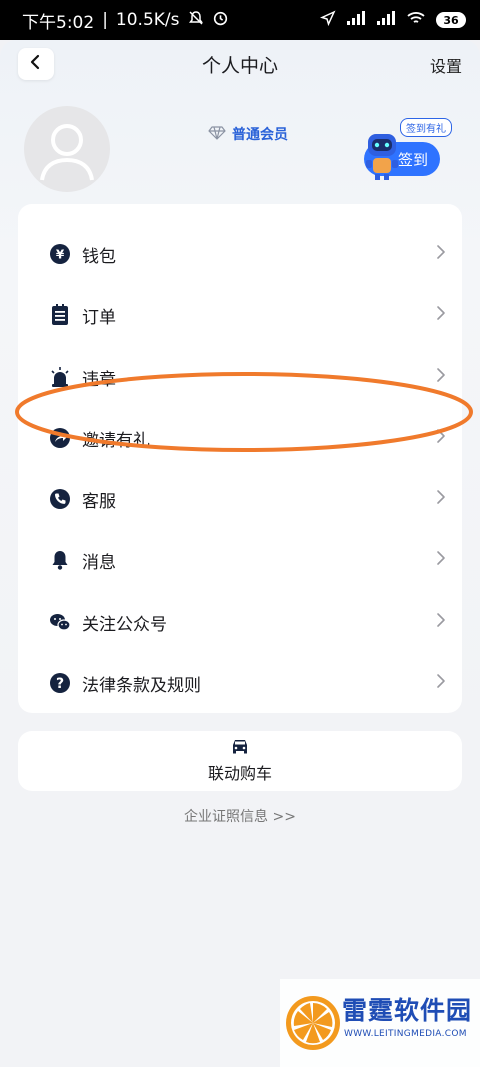  What do you see at coordinates (99, 501) in the screenshot?
I see `menu-item-label: 客服` at bounding box center [99, 501].